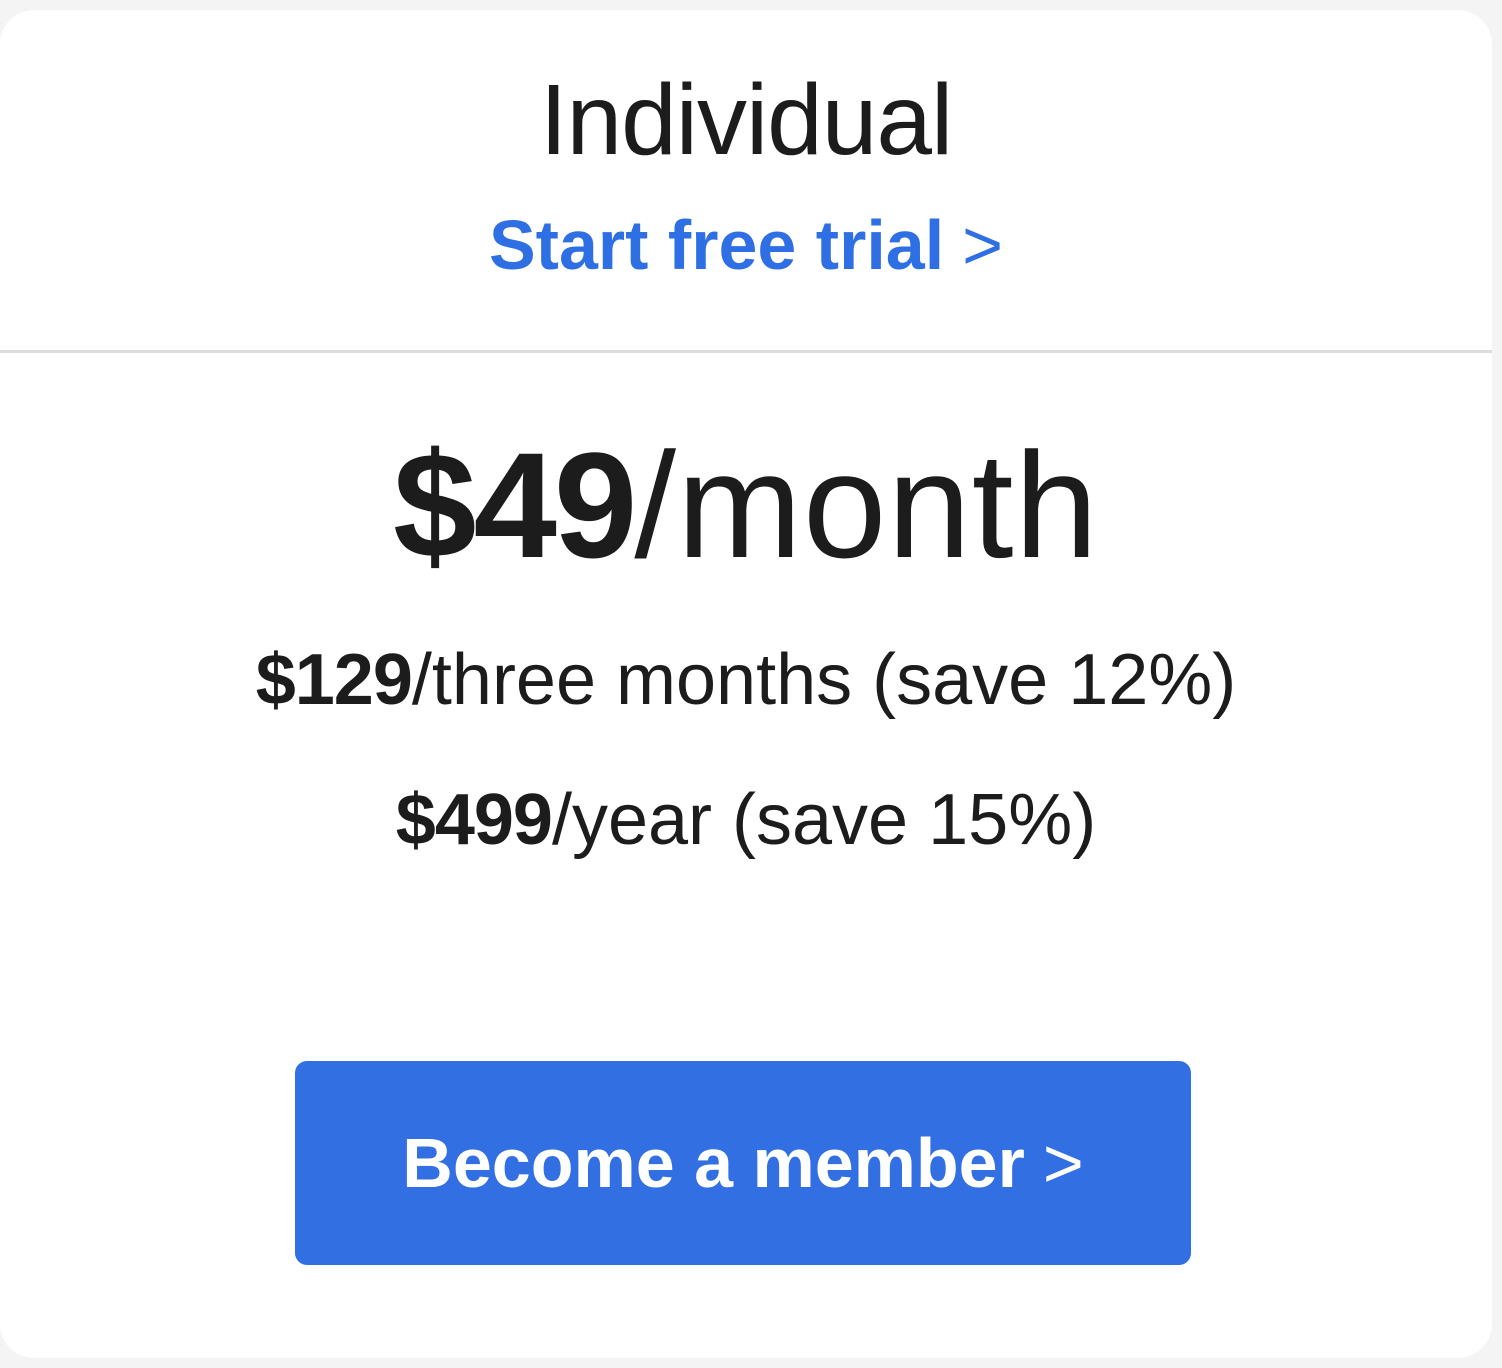 This screenshot has width=1502, height=1368. I want to click on become-a-member-button: Become a member >, so click(743, 1163).